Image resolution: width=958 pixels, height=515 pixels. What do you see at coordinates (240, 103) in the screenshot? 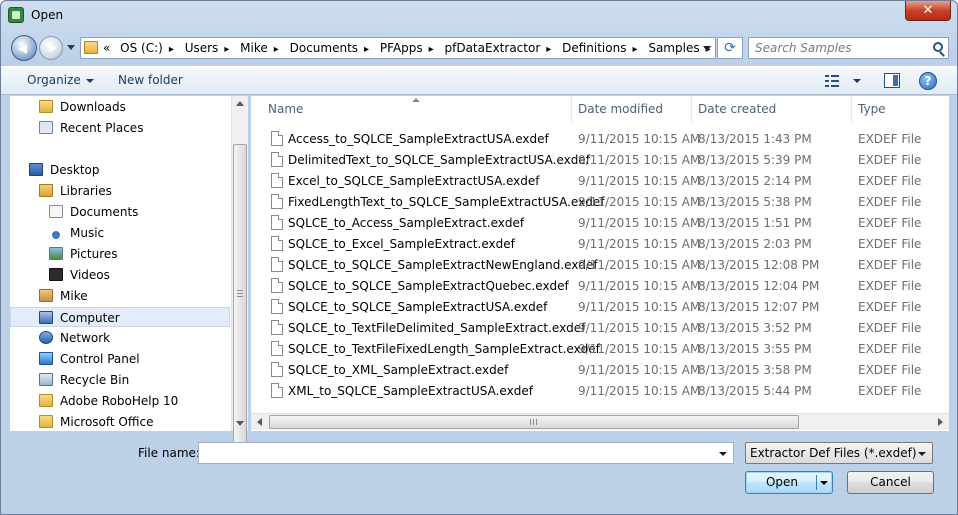
I see `scroll-up-icon` at bounding box center [240, 103].